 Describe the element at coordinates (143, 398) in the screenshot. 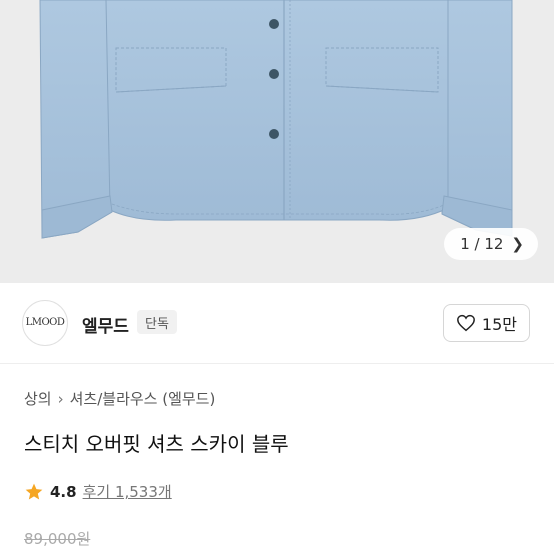

I see `breadcrumb-item-shirts: 셔츠/블라우스 (엘무드)` at that location.